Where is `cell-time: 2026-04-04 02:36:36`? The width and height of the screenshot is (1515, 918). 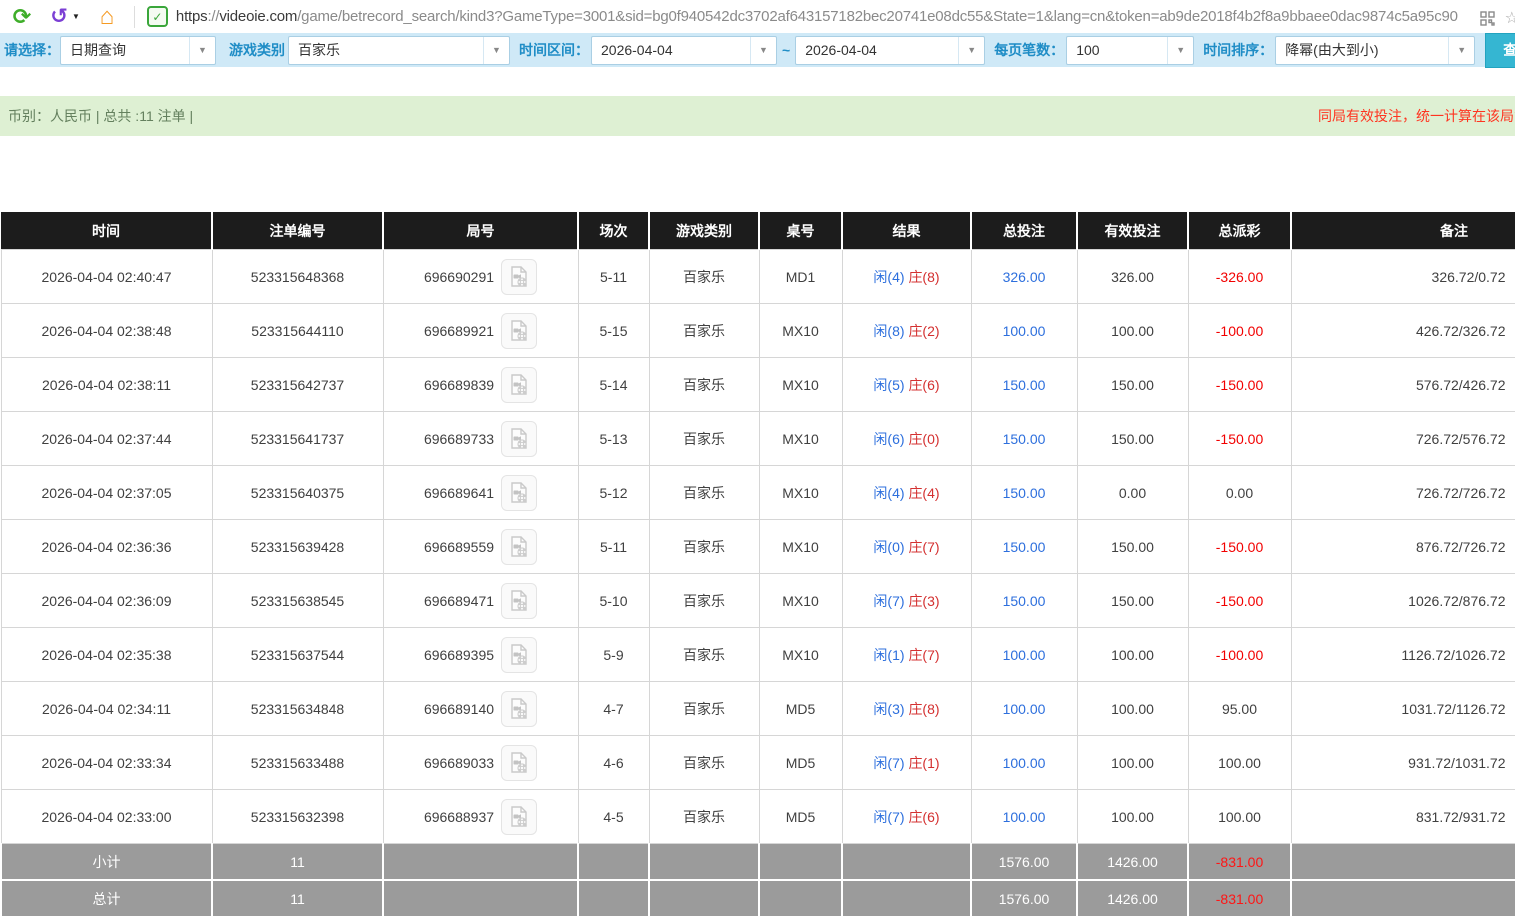 cell-time: 2026-04-04 02:36:36 is located at coordinates (106, 546).